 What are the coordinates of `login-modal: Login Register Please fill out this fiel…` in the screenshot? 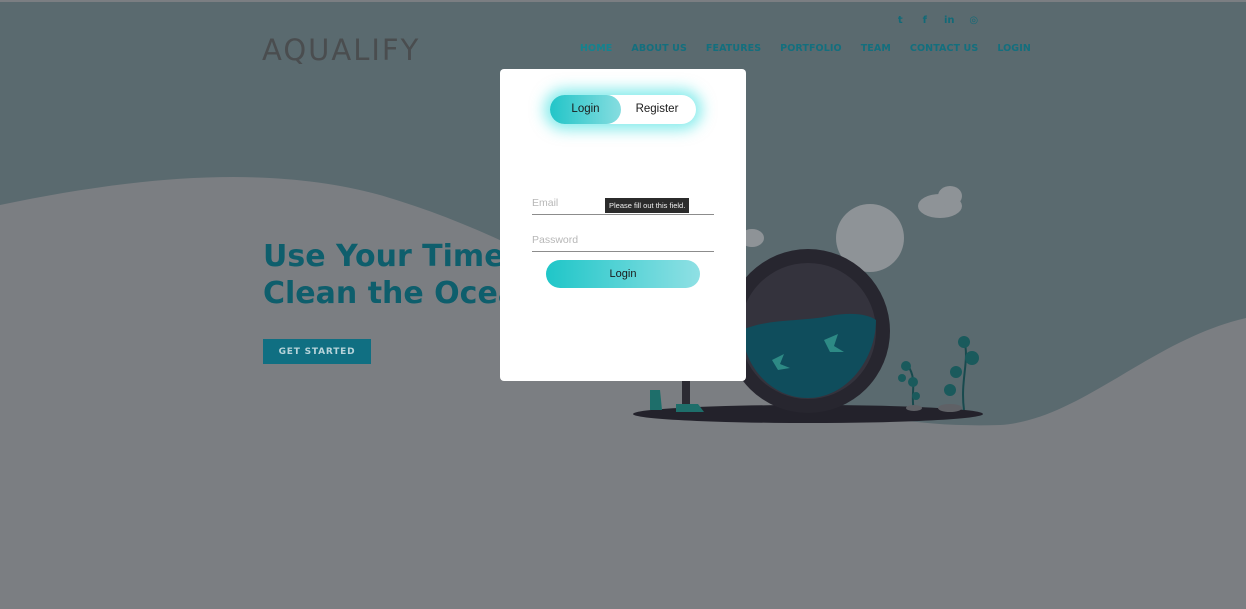 It's located at (623, 225).